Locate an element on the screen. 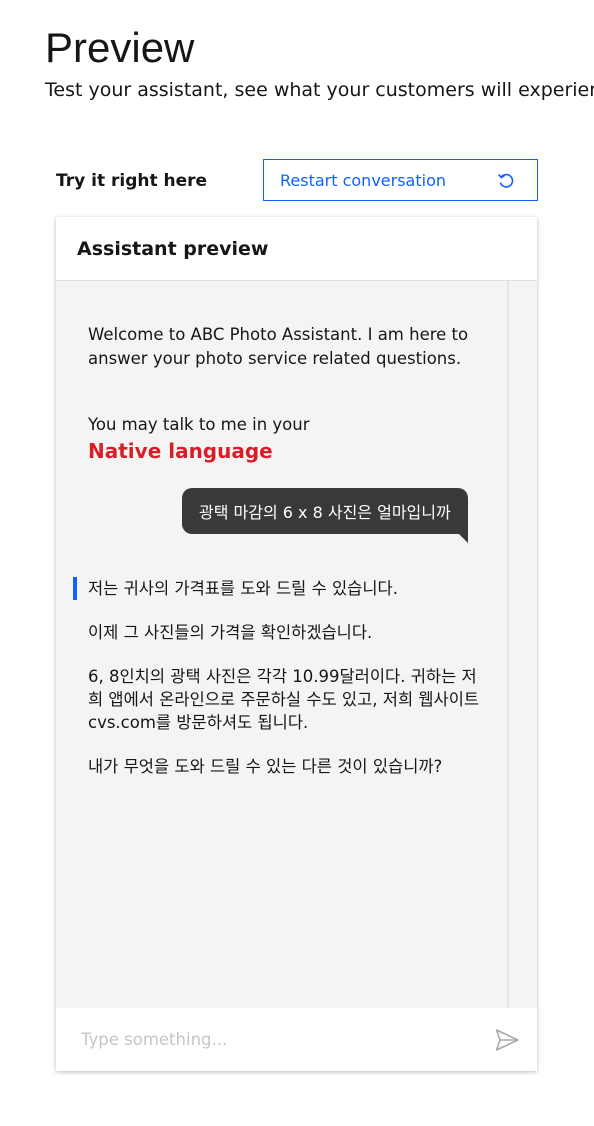 The height and width of the screenshot is (1126, 594). send-icon is located at coordinates (507, 1040).